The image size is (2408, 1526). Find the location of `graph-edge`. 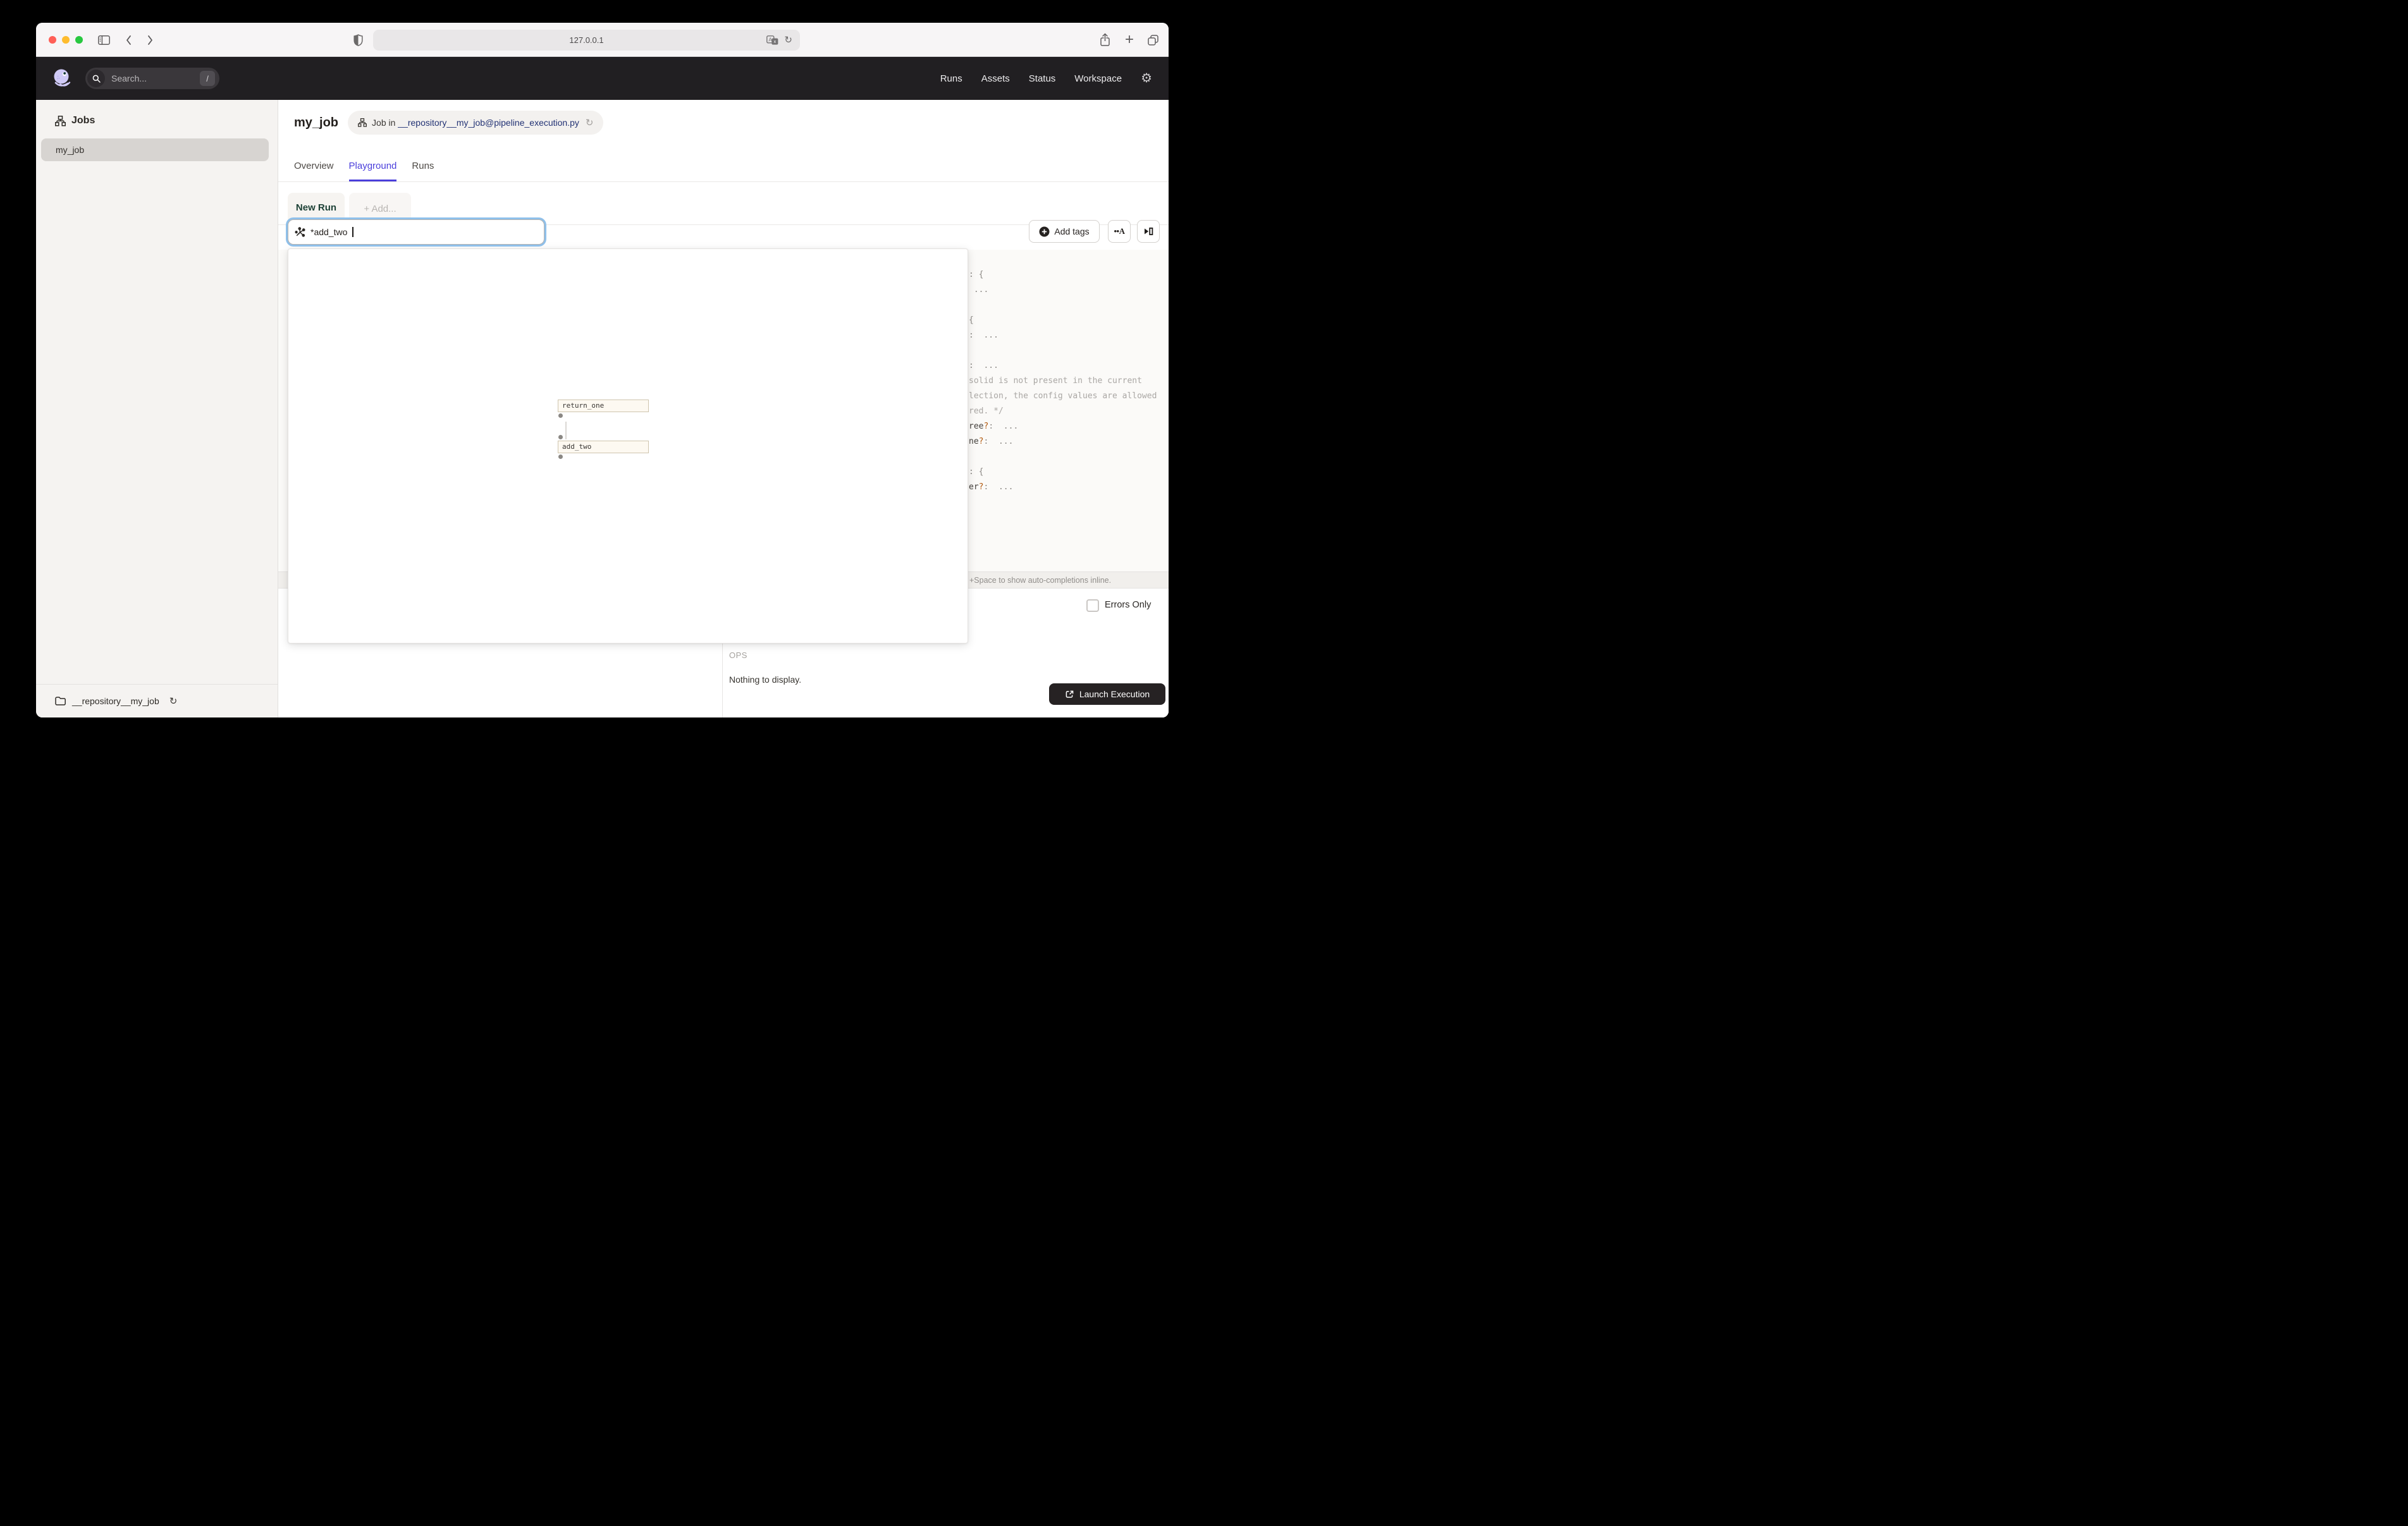

graph-edge is located at coordinates (566, 430).